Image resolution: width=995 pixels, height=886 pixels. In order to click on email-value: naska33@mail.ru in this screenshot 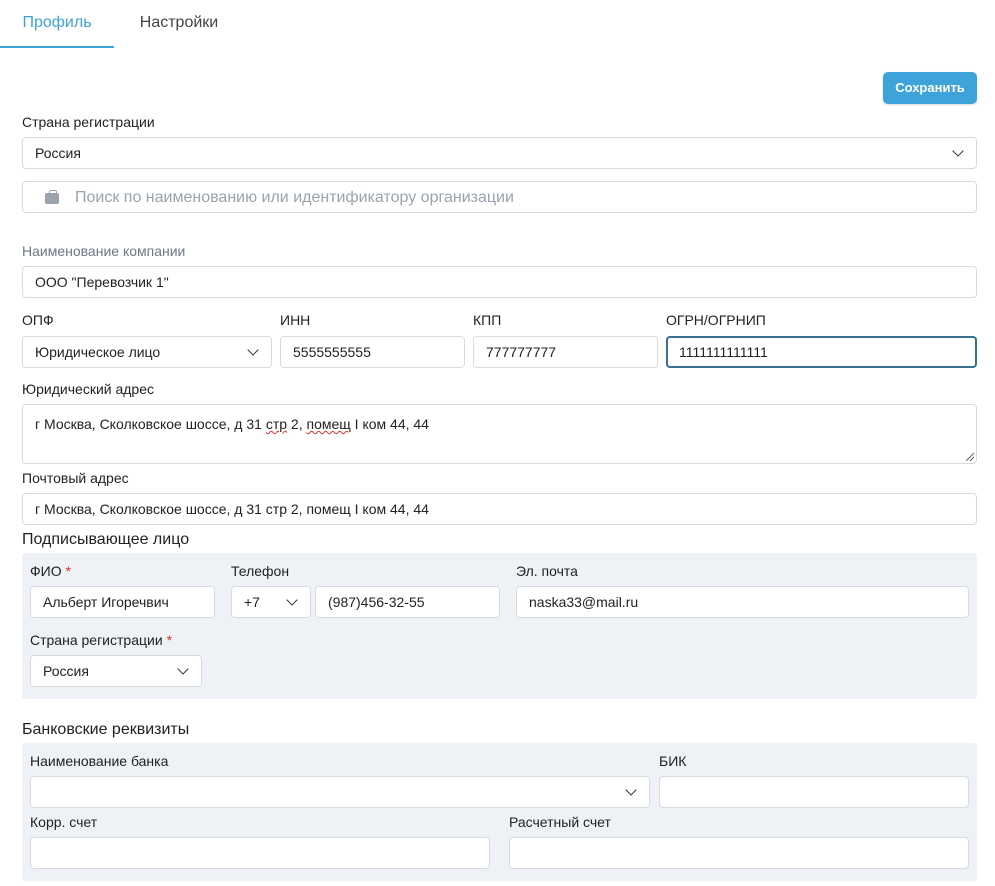, I will do `click(584, 602)`.